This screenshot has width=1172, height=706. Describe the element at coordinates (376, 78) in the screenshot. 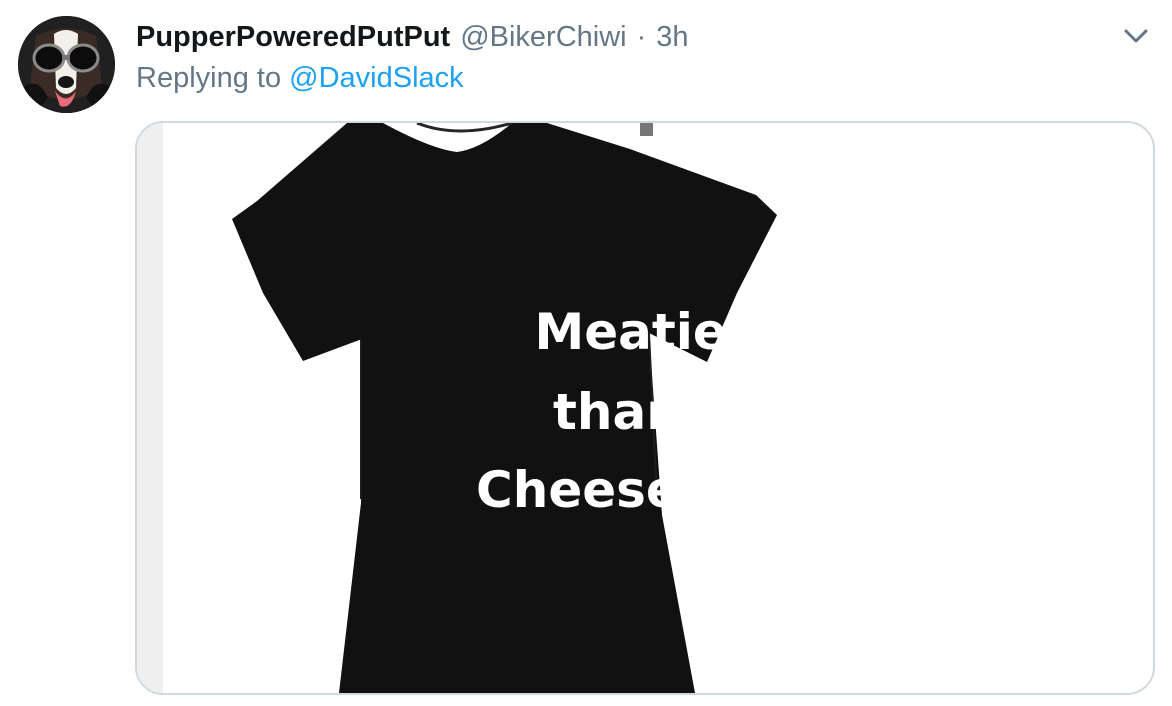

I see `replying-to-link: @DavidSlack` at that location.